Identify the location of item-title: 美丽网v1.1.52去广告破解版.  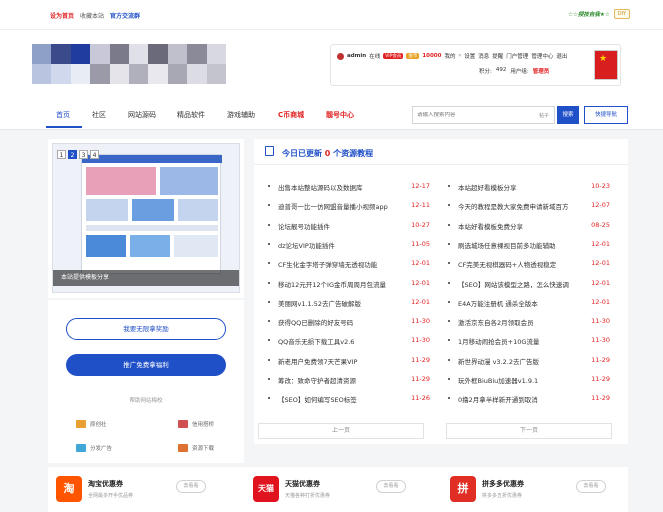
(319, 303).